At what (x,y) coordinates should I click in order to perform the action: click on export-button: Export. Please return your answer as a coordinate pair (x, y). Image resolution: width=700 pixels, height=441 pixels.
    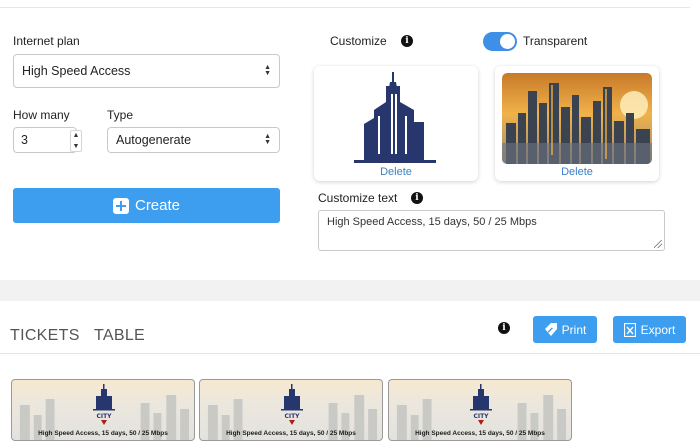
    Looking at the image, I should click on (649, 329).